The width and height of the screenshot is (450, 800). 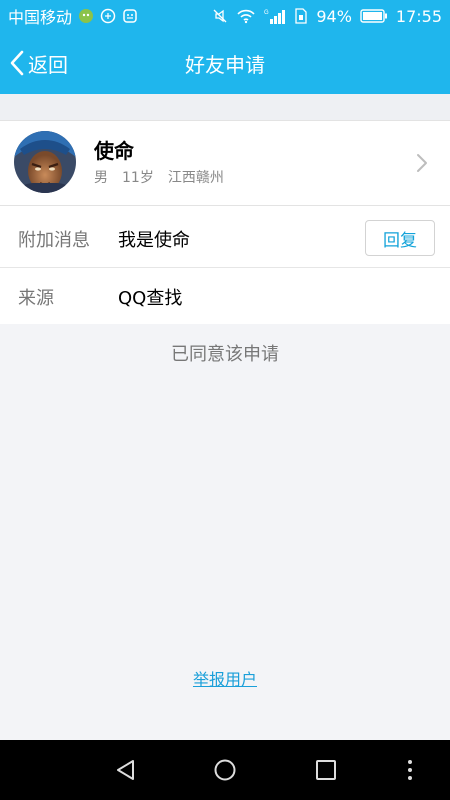 I want to click on message-value: 我是使命, so click(x=154, y=240).